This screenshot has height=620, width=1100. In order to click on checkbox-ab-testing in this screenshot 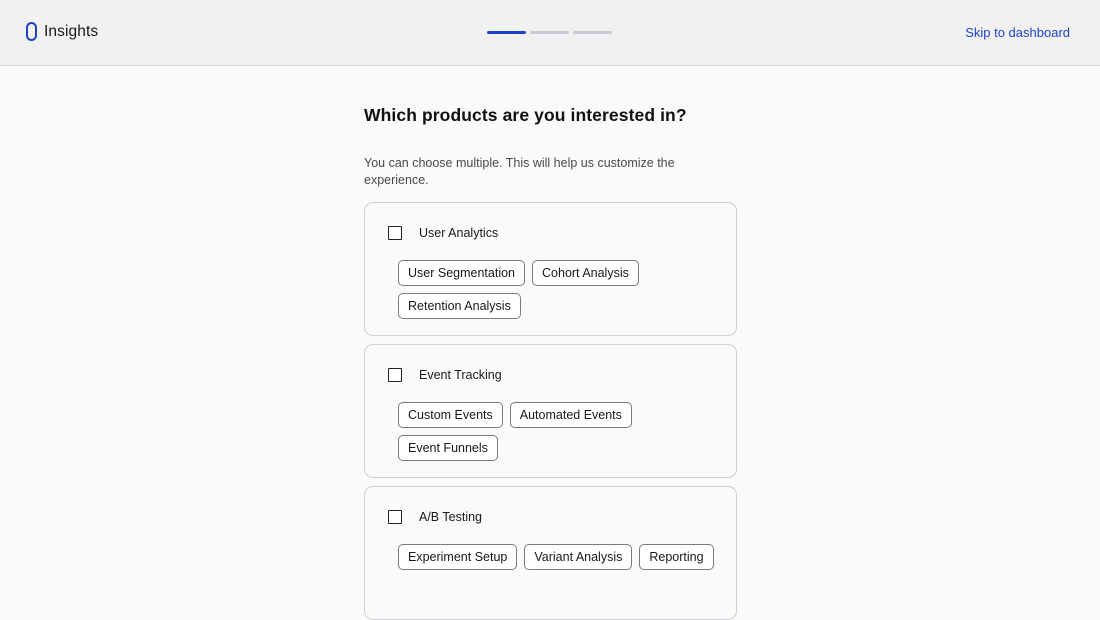, I will do `click(395, 517)`.